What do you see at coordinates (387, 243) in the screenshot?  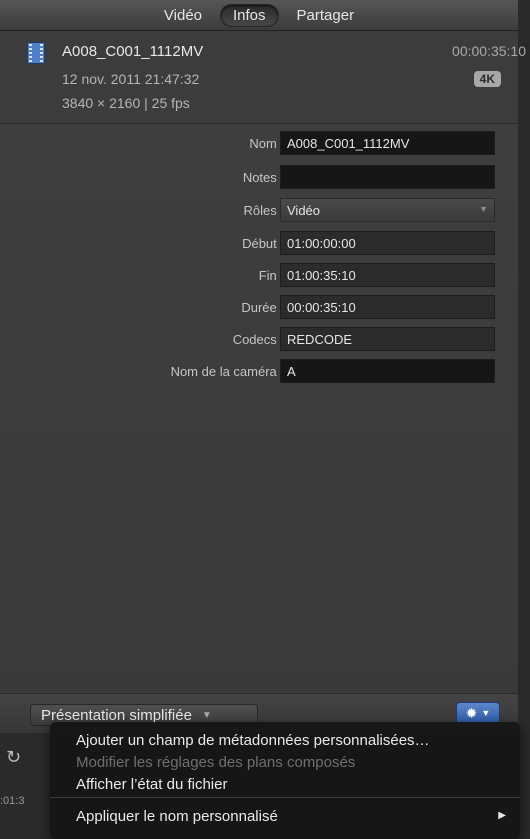 I see `debut-field: 01:00:00:00` at bounding box center [387, 243].